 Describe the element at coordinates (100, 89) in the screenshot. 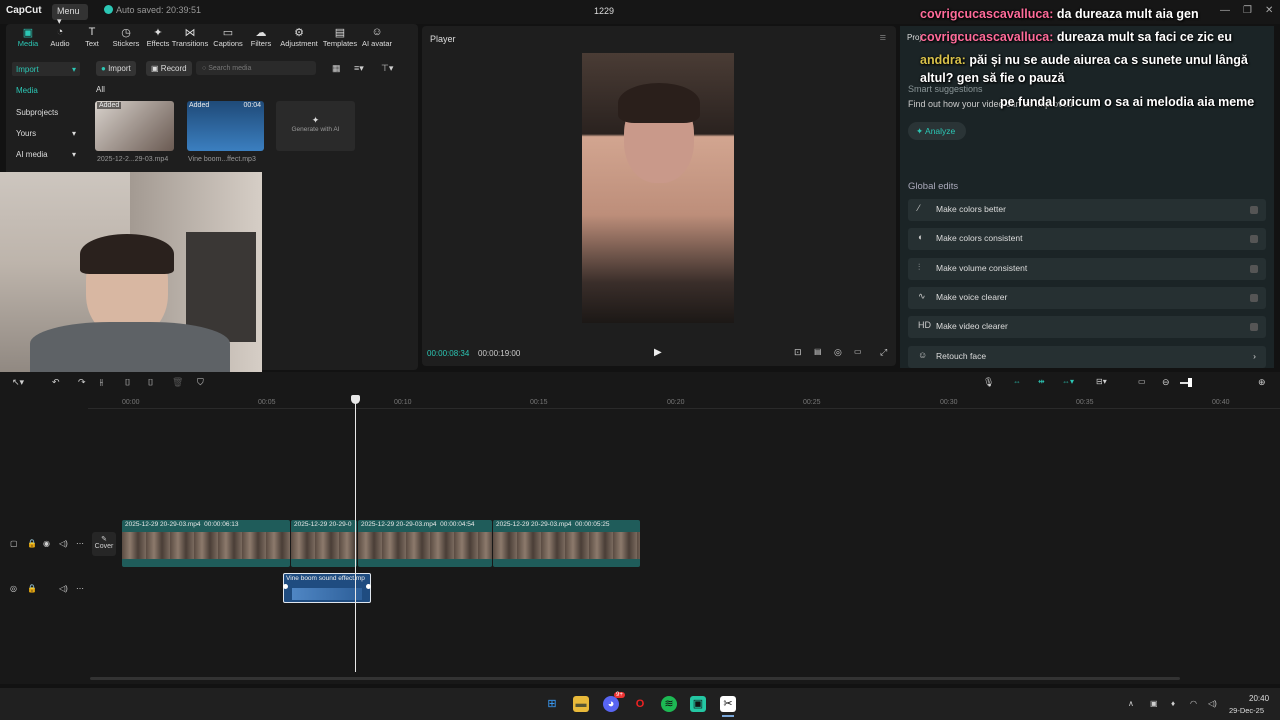

I see `filter-all: All` at that location.